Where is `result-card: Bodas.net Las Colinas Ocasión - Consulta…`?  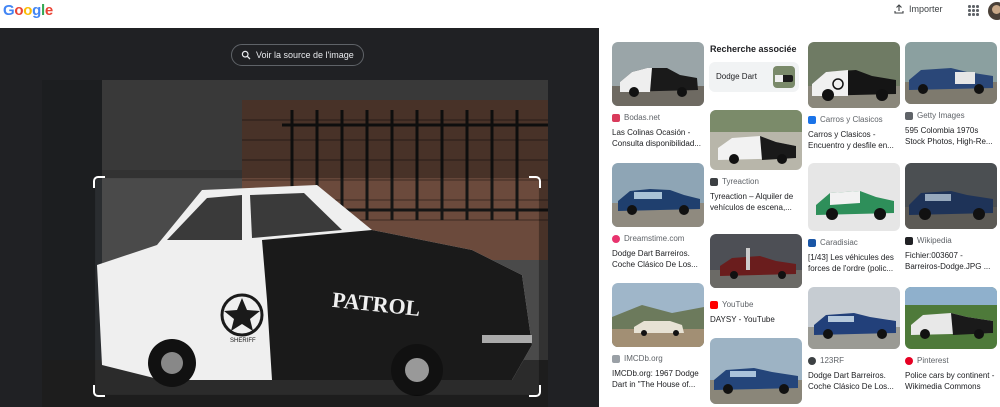
result-card: Bodas.net Las Colinas Ocasión - Consulta… is located at coordinates (658, 95).